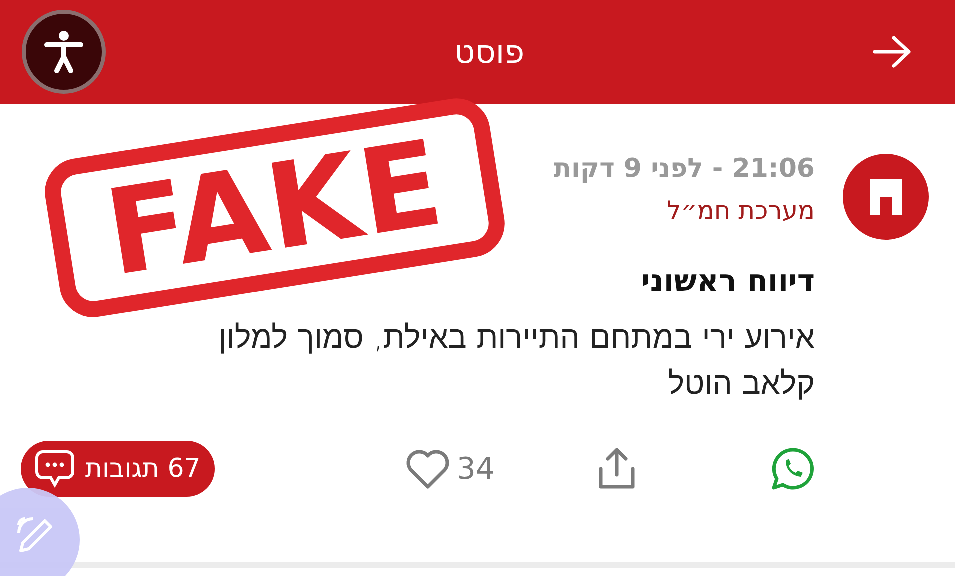  I want to click on like-count: 34, so click(475, 469).